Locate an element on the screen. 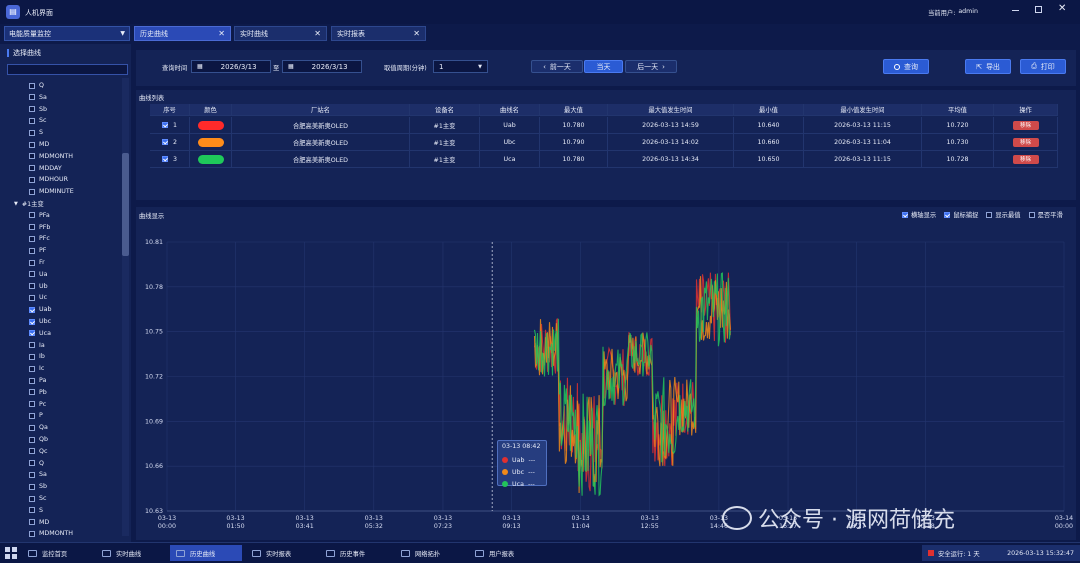 The width and height of the screenshot is (1080, 563). taskbar-item: 历史事件 is located at coordinates (356, 553).